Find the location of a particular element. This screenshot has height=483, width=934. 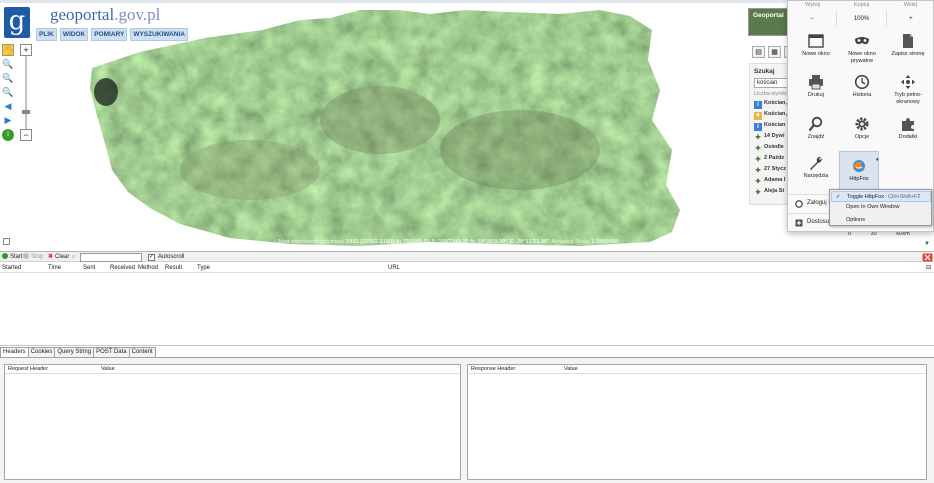

coord-y: Y: 1097349.25 is located at coordinates (450, 242).